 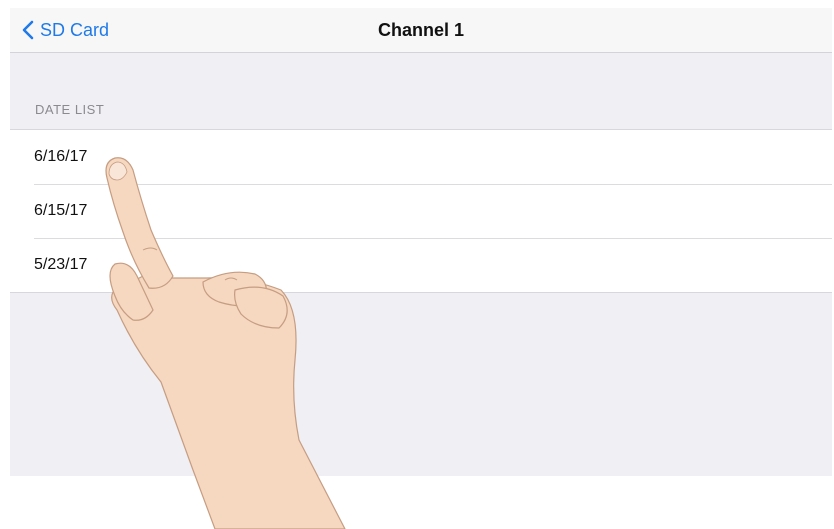 I want to click on chevron-left-icon, so click(x=28, y=30).